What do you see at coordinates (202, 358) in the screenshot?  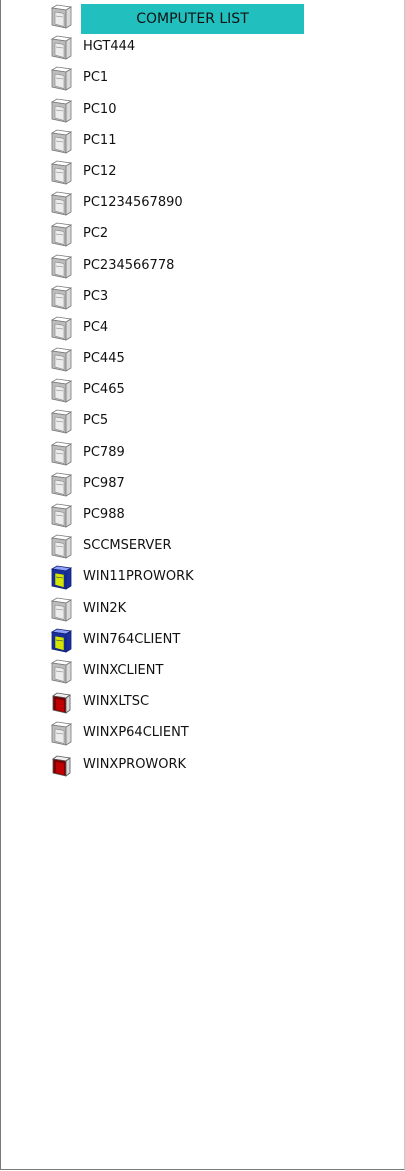 I see `computer-list-item: PC445` at bounding box center [202, 358].